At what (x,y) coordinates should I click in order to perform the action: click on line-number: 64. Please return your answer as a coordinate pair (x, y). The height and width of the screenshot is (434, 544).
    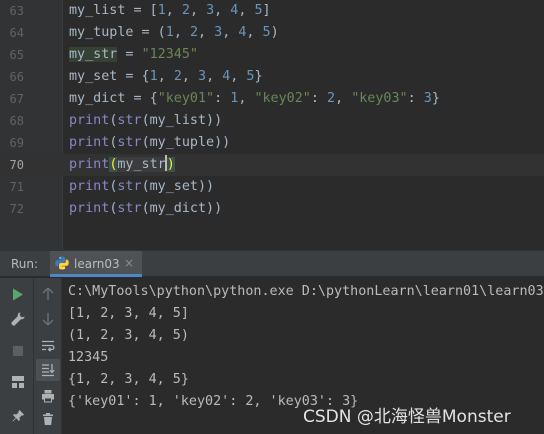
    Looking at the image, I should click on (16, 33).